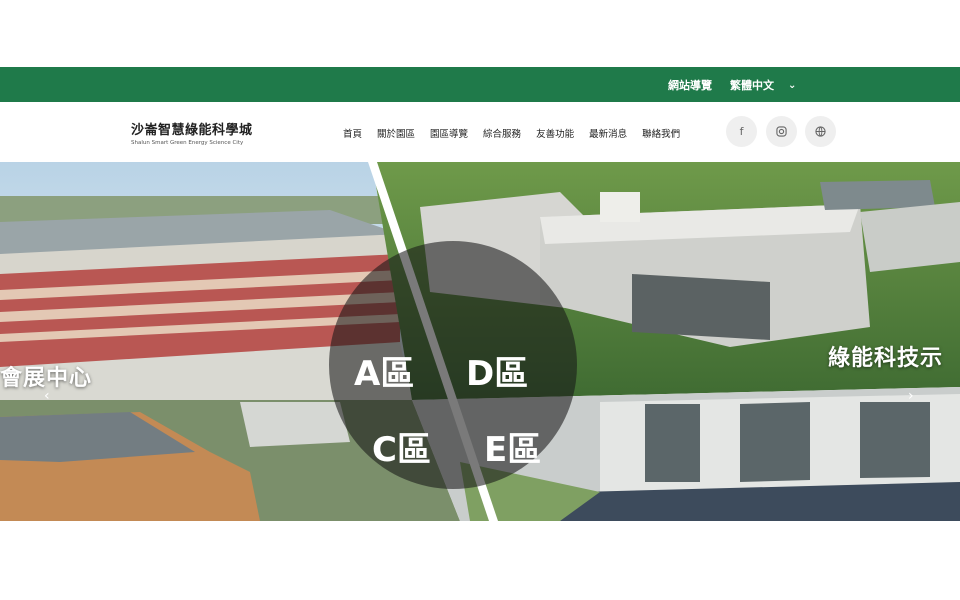  Describe the element at coordinates (661, 133) in the screenshot. I see `nav-item-contact: 聯絡我們` at that location.